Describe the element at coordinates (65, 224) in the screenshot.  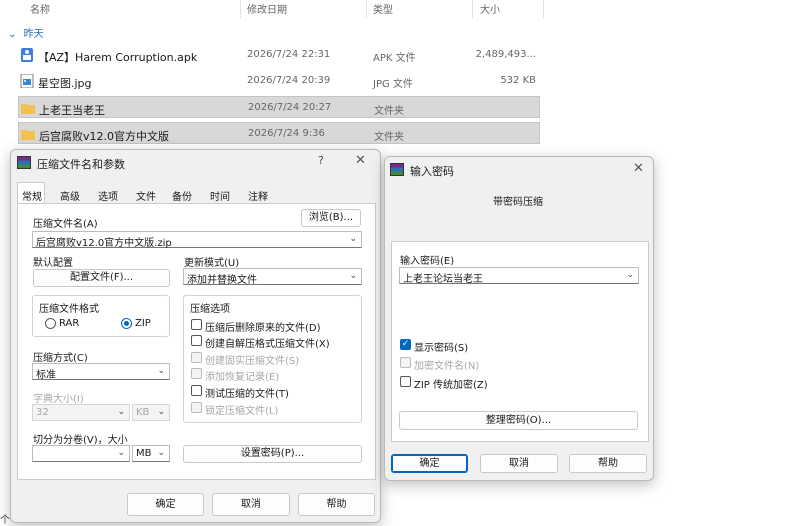
I see `archive-name-label: 压缩文件名(A)` at that location.